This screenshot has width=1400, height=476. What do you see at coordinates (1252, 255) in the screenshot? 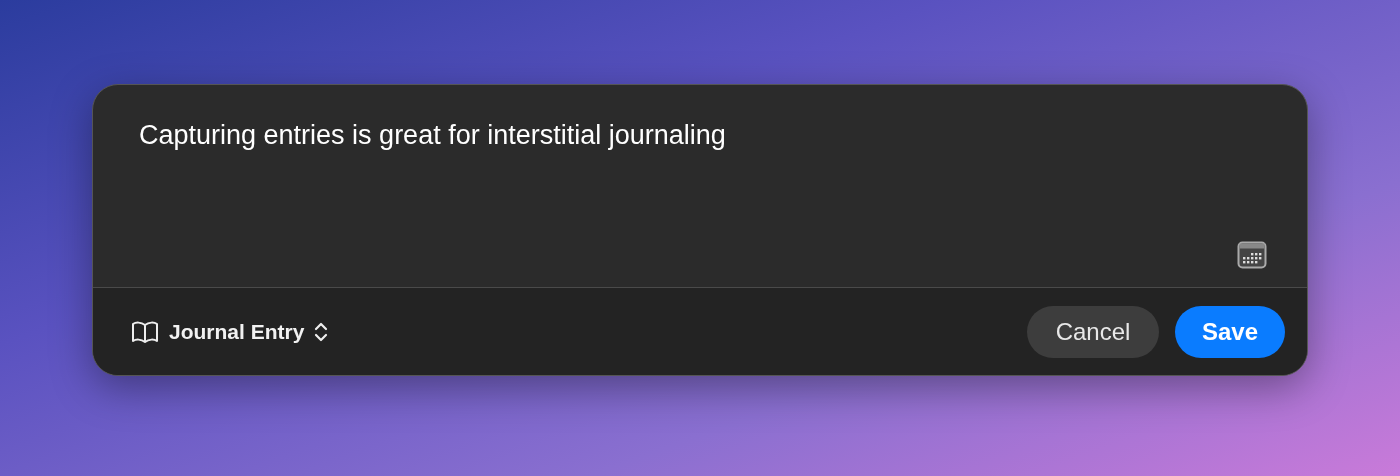
I see `calendar-icon` at bounding box center [1252, 255].